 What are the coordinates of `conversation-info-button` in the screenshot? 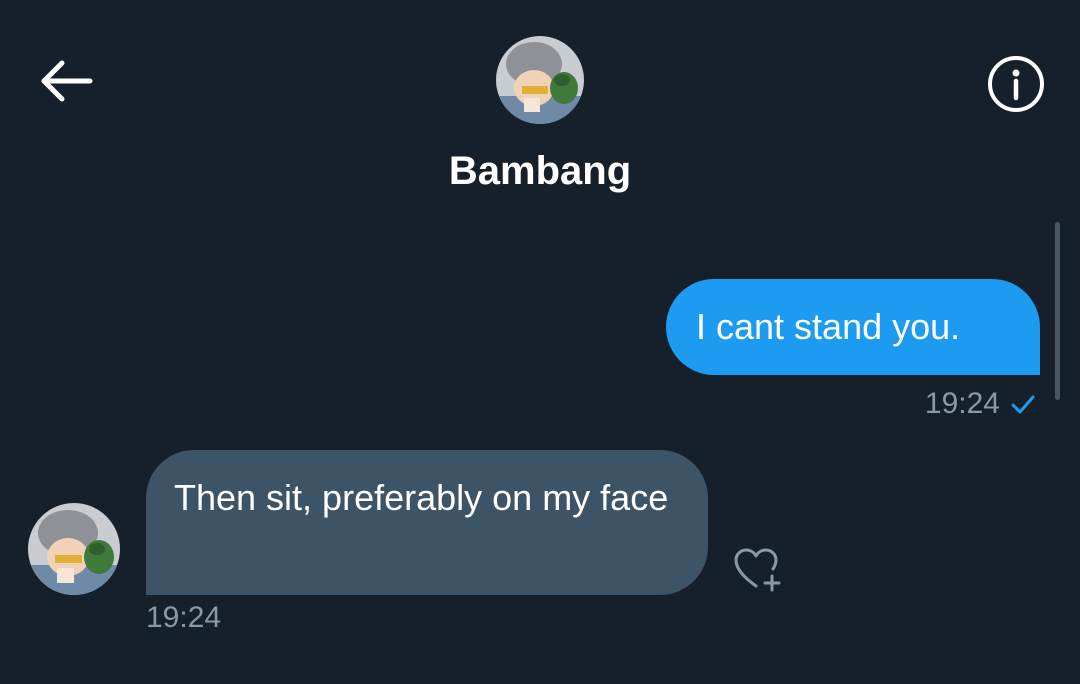 It's located at (1016, 84).